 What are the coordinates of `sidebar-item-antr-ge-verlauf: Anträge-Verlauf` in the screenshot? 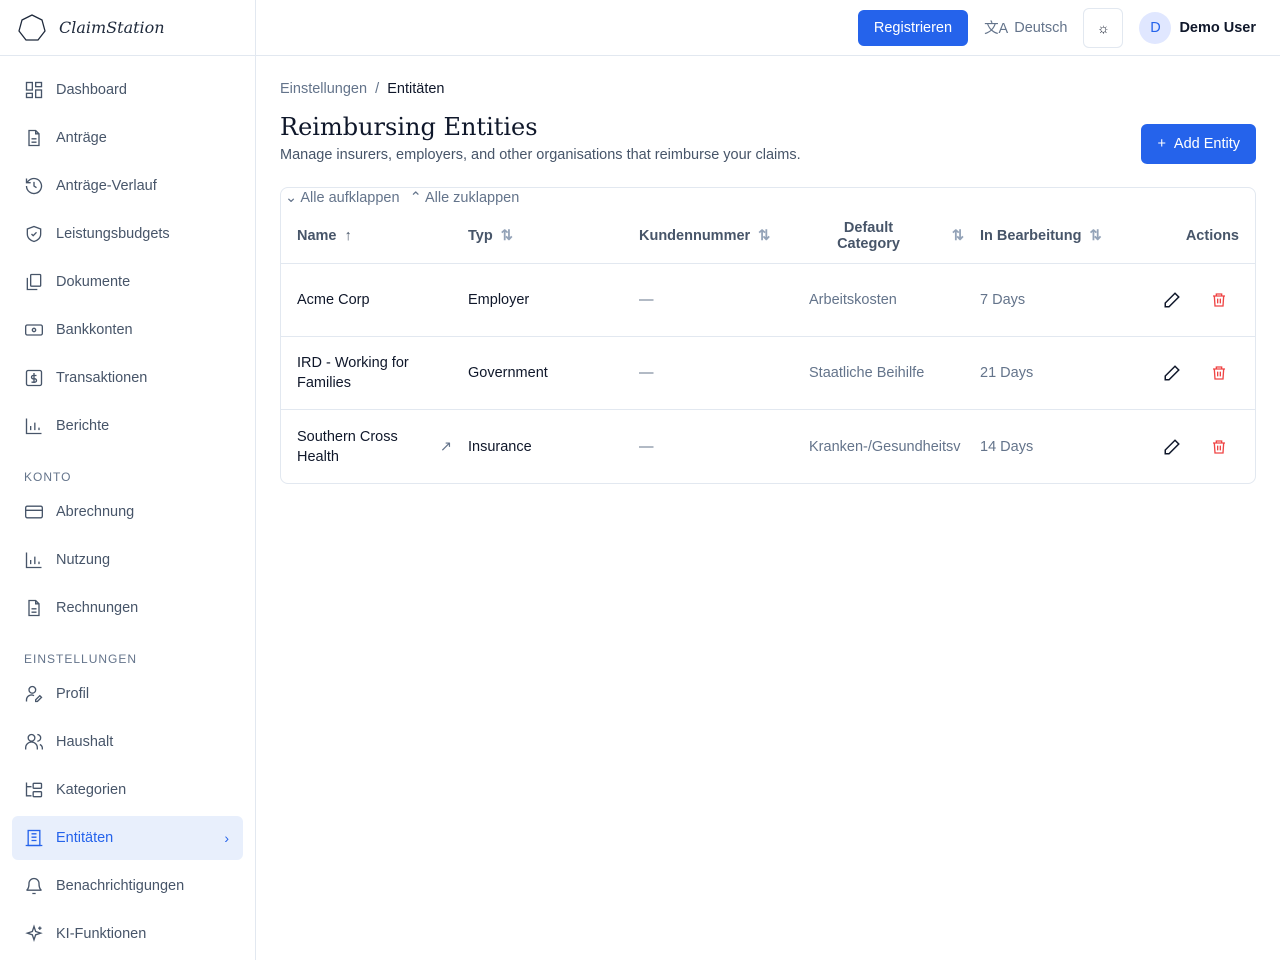 It's located at (127, 186).